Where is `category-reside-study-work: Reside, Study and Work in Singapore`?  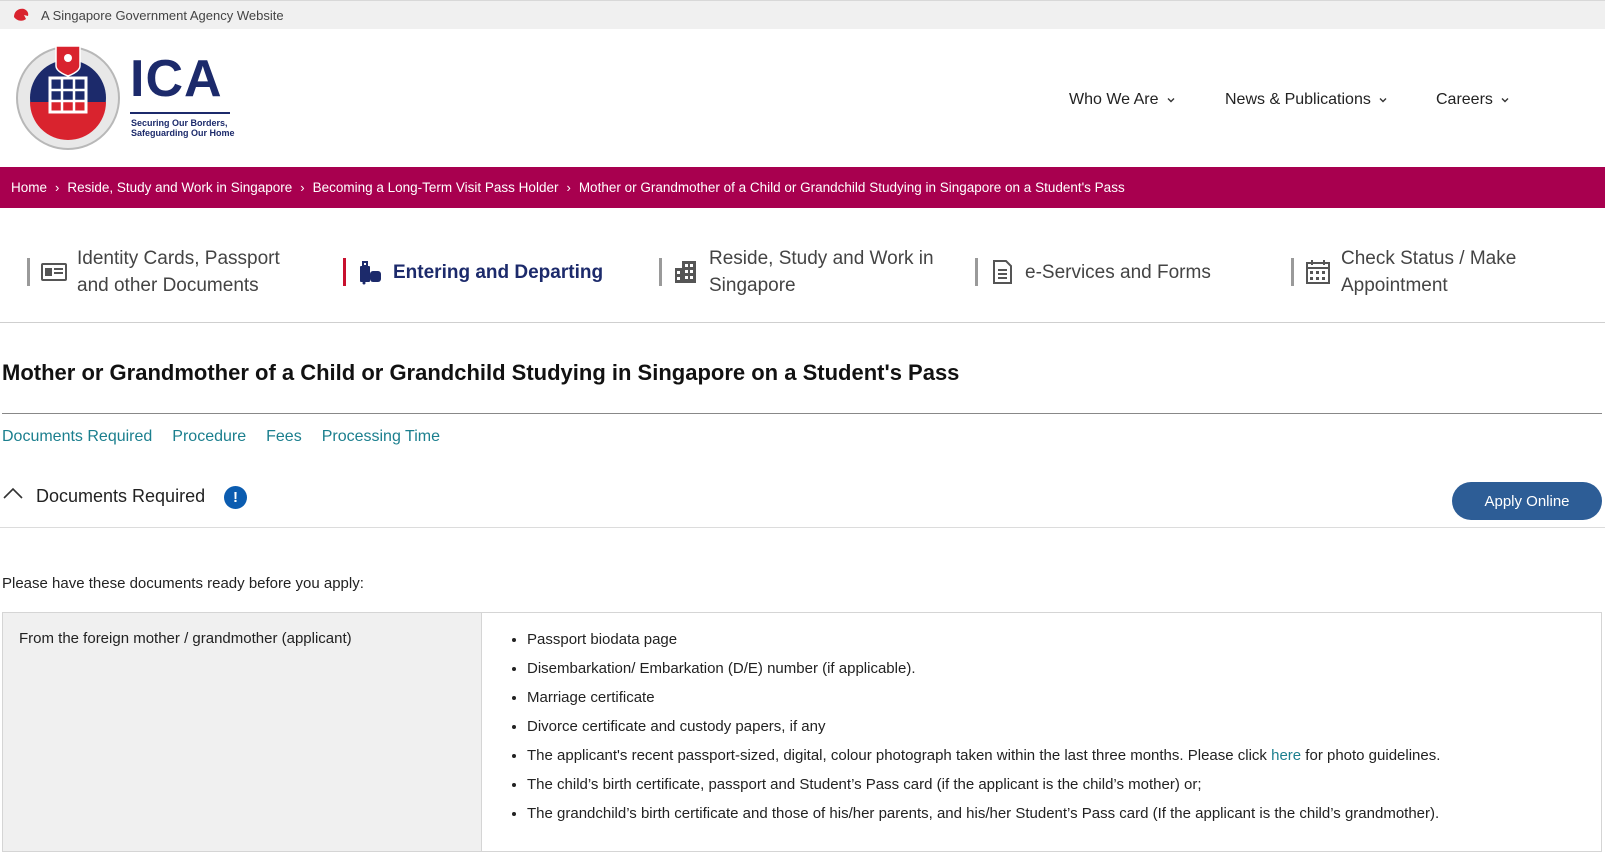 category-reside-study-work: Reside, Study and Work in Singapore is located at coordinates (804, 272).